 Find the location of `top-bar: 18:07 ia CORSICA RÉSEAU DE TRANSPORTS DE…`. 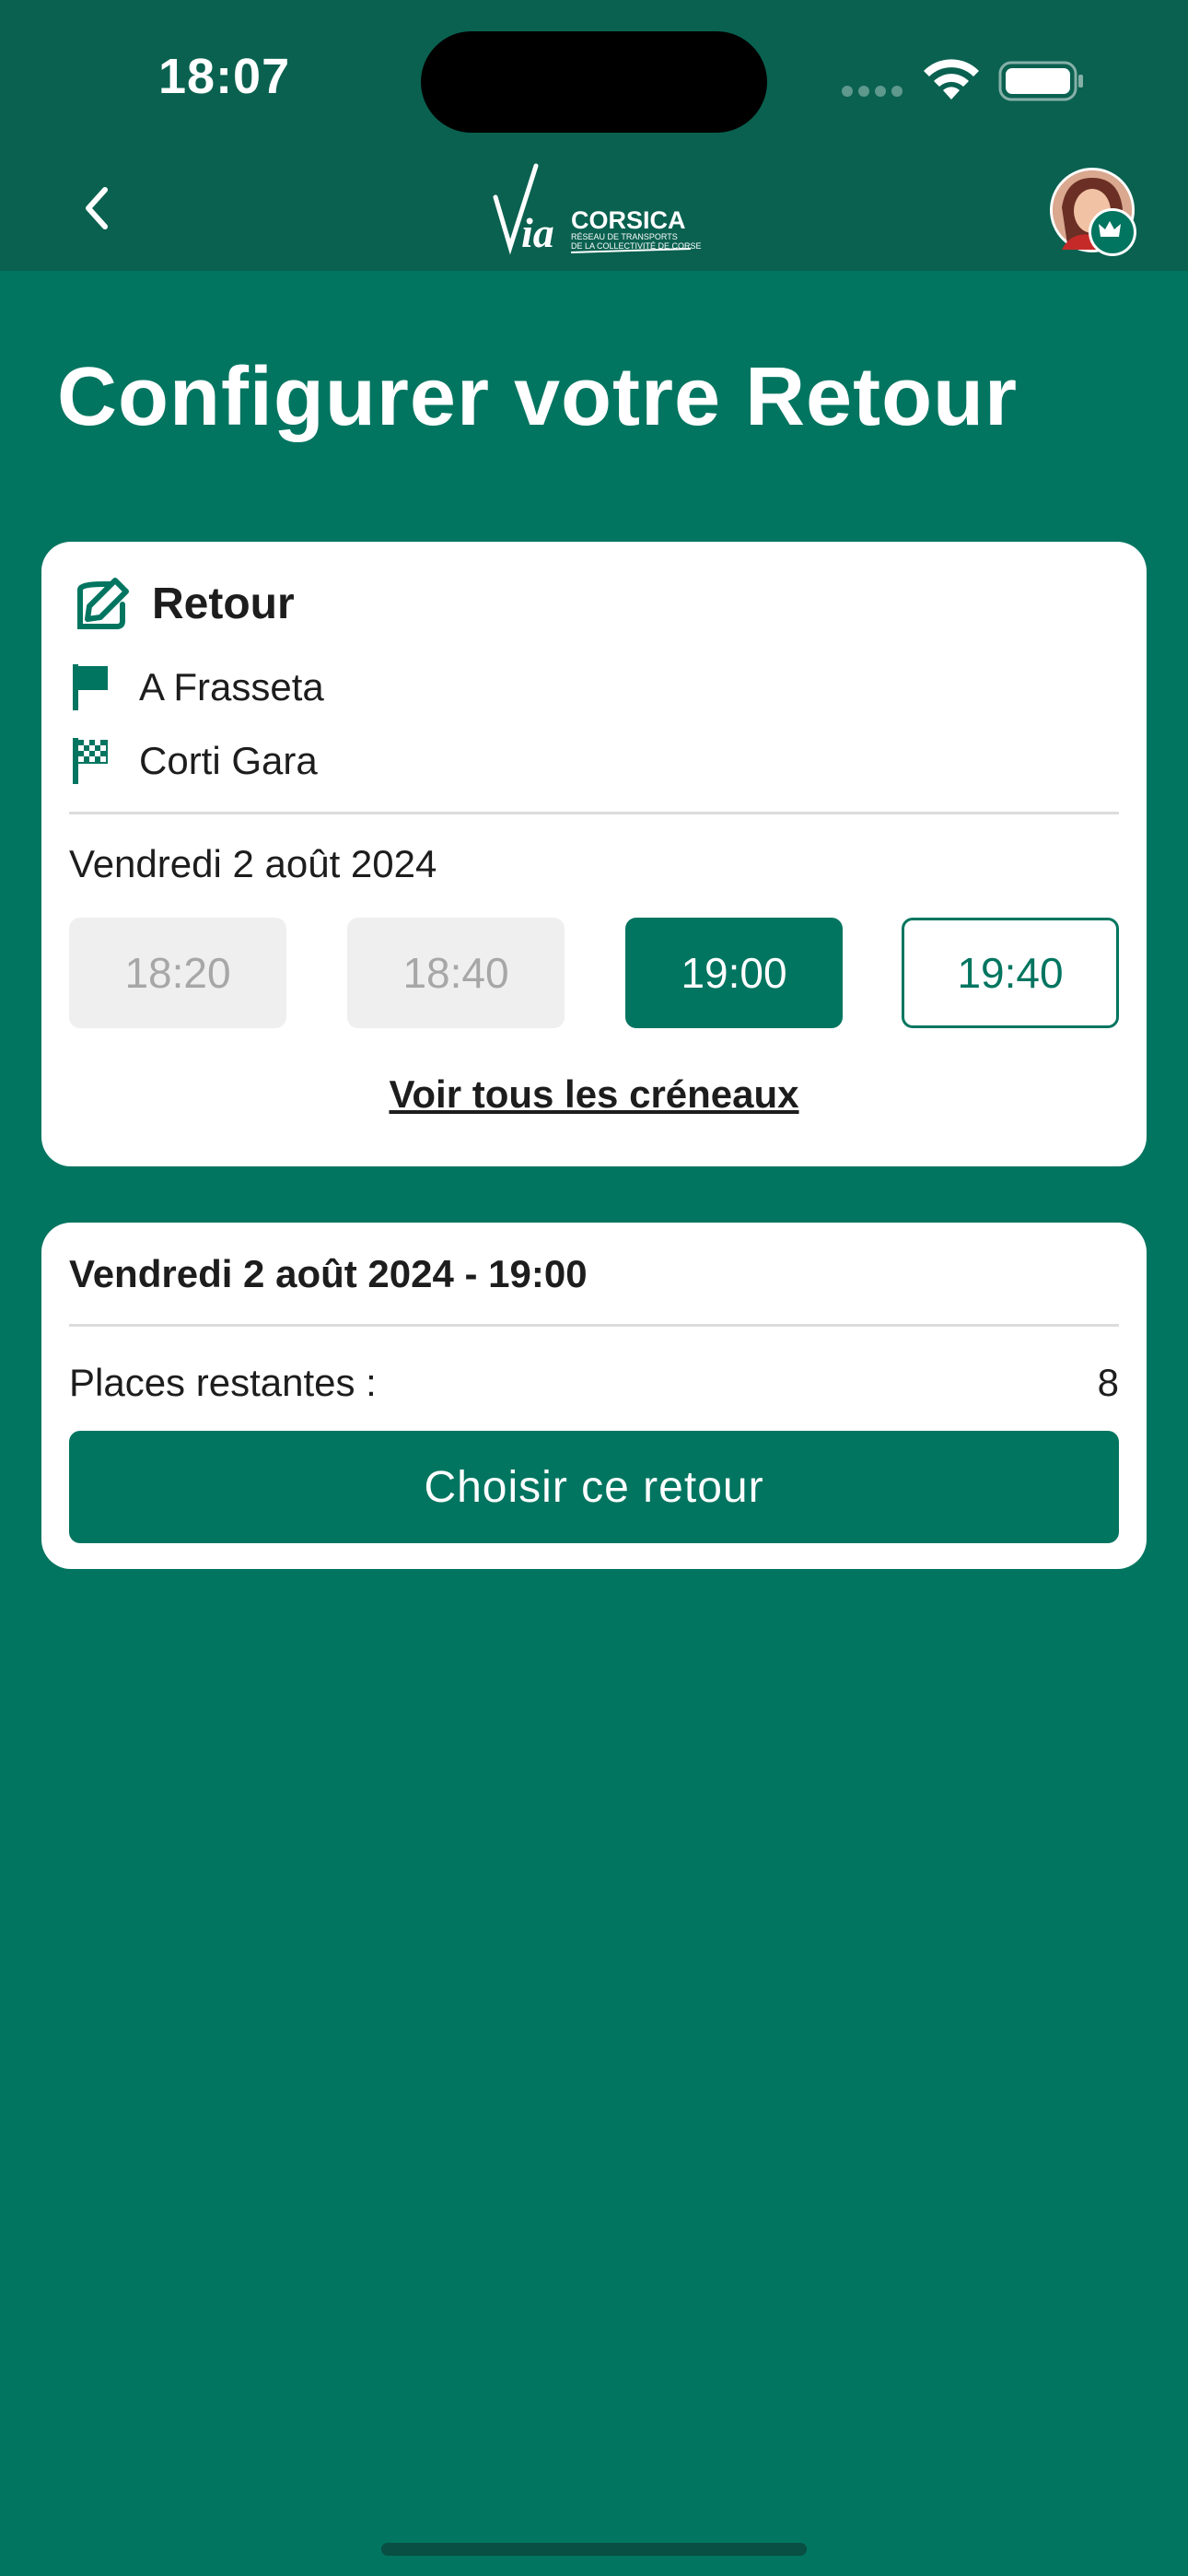

top-bar: 18:07 ia CORSICA RÉSEAU DE TRANSPORTS DE… is located at coordinates (594, 135).